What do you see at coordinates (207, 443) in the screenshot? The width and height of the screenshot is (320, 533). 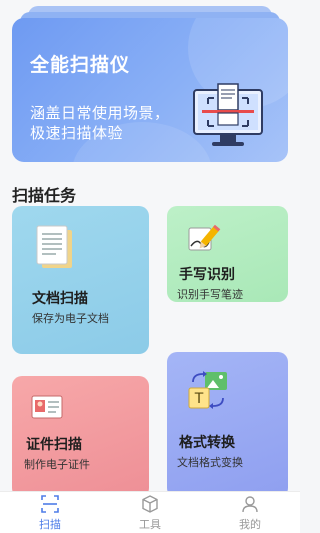 I see `card-title: 格式转换` at bounding box center [207, 443].